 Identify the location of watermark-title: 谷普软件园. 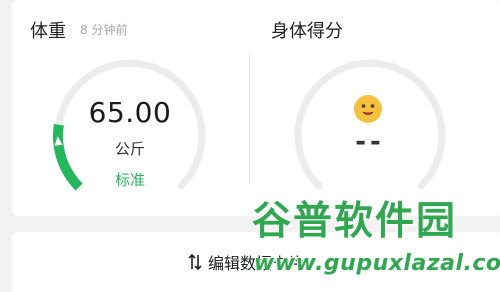
(355, 221).